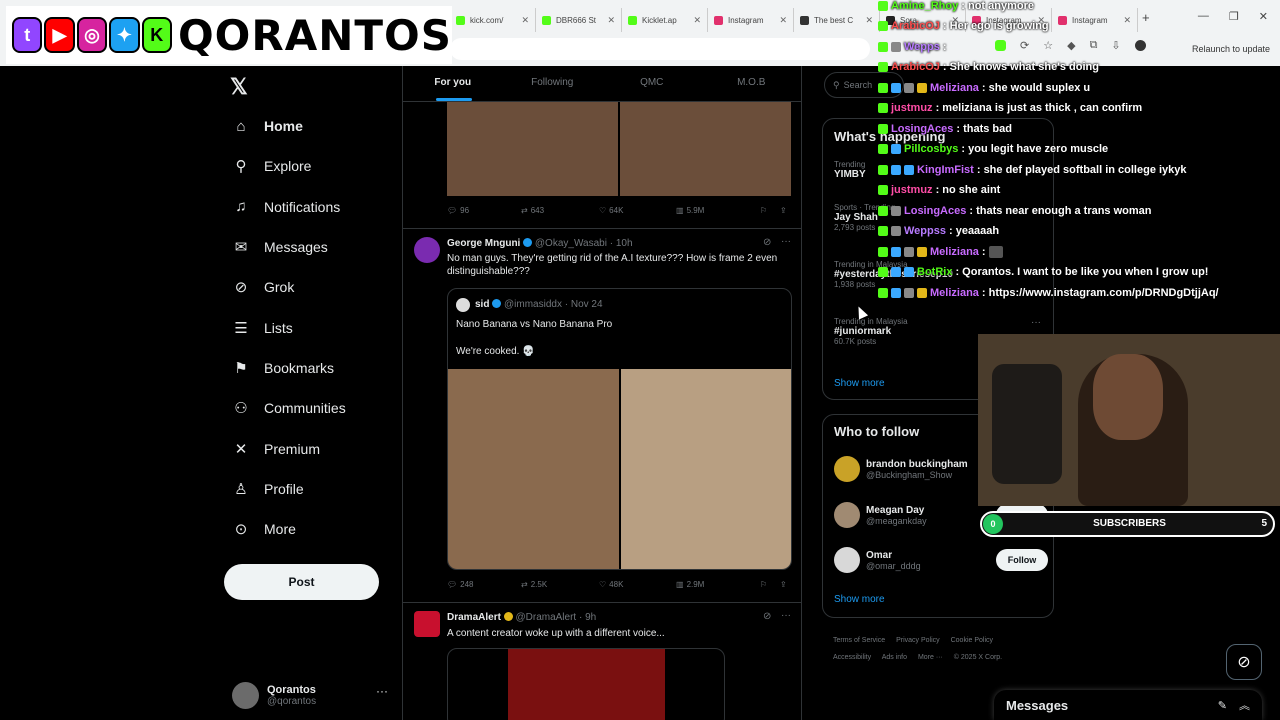 This screenshot has height=720, width=1280. Describe the element at coordinates (652, 83) in the screenshot. I see `tab-qmc: QMC` at that location.